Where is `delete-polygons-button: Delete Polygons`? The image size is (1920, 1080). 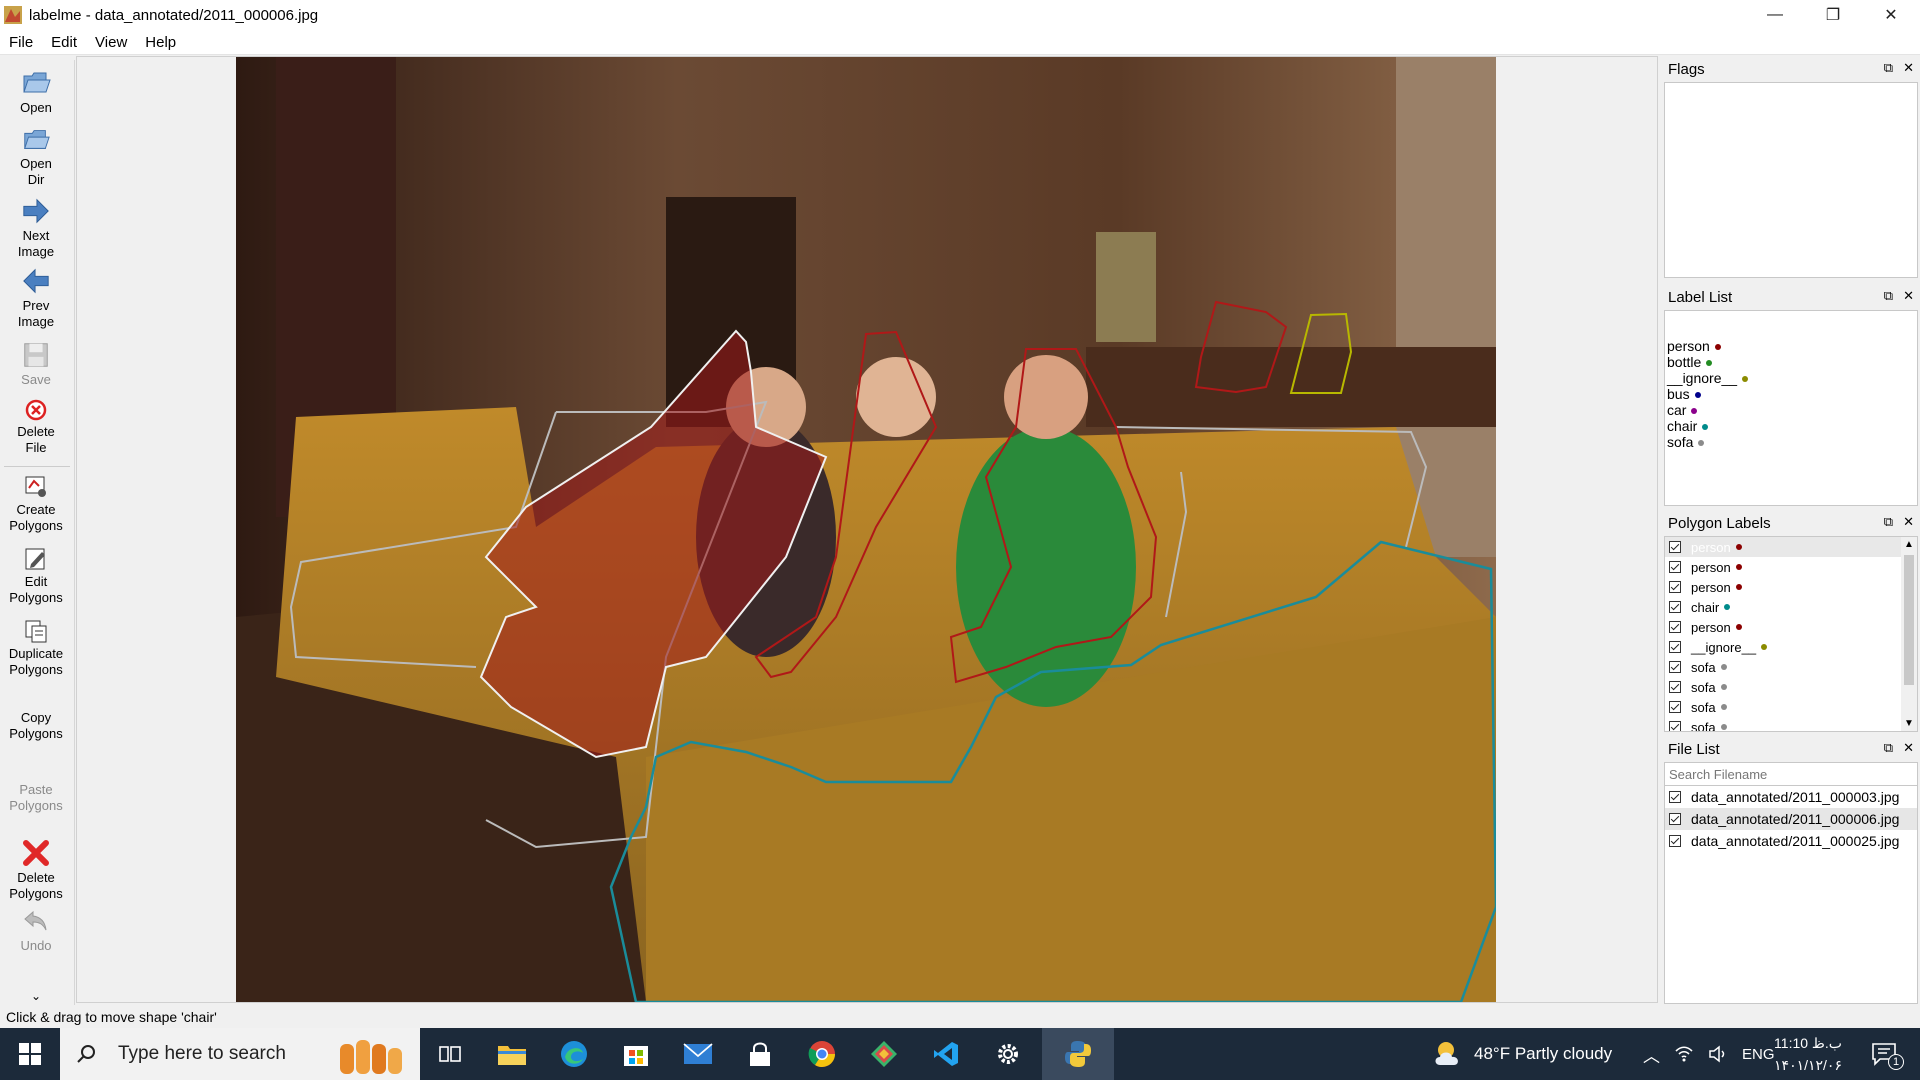 delete-polygons-button: Delete Polygons is located at coordinates (36, 870).